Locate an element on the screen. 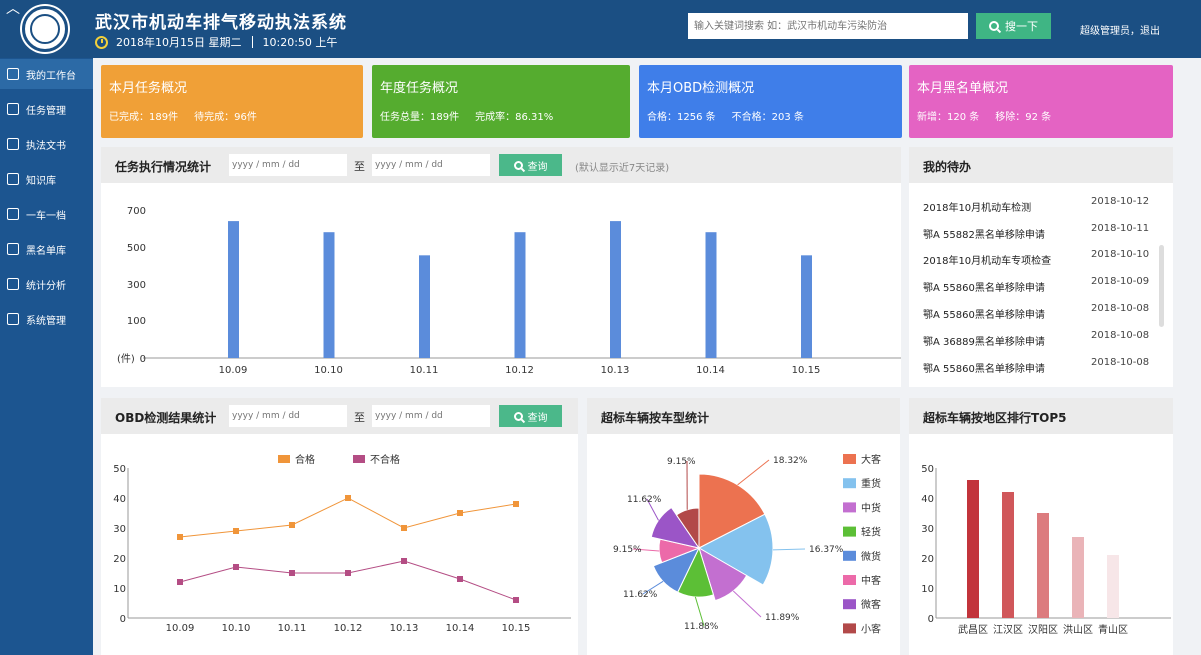 Image resolution: width=1201 pixels, height=655 pixels. gear-icon is located at coordinates (13, 319).